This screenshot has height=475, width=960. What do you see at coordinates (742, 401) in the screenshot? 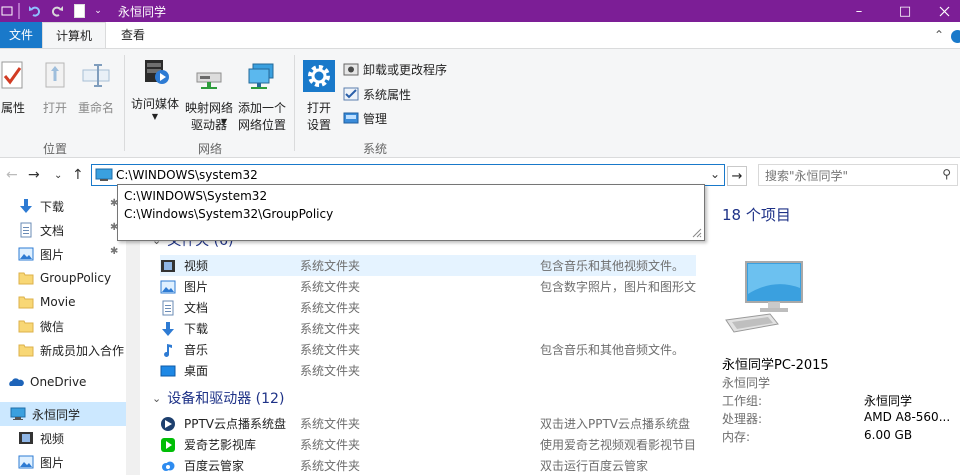
I see `workgroup-label: 工作组:` at bounding box center [742, 401].